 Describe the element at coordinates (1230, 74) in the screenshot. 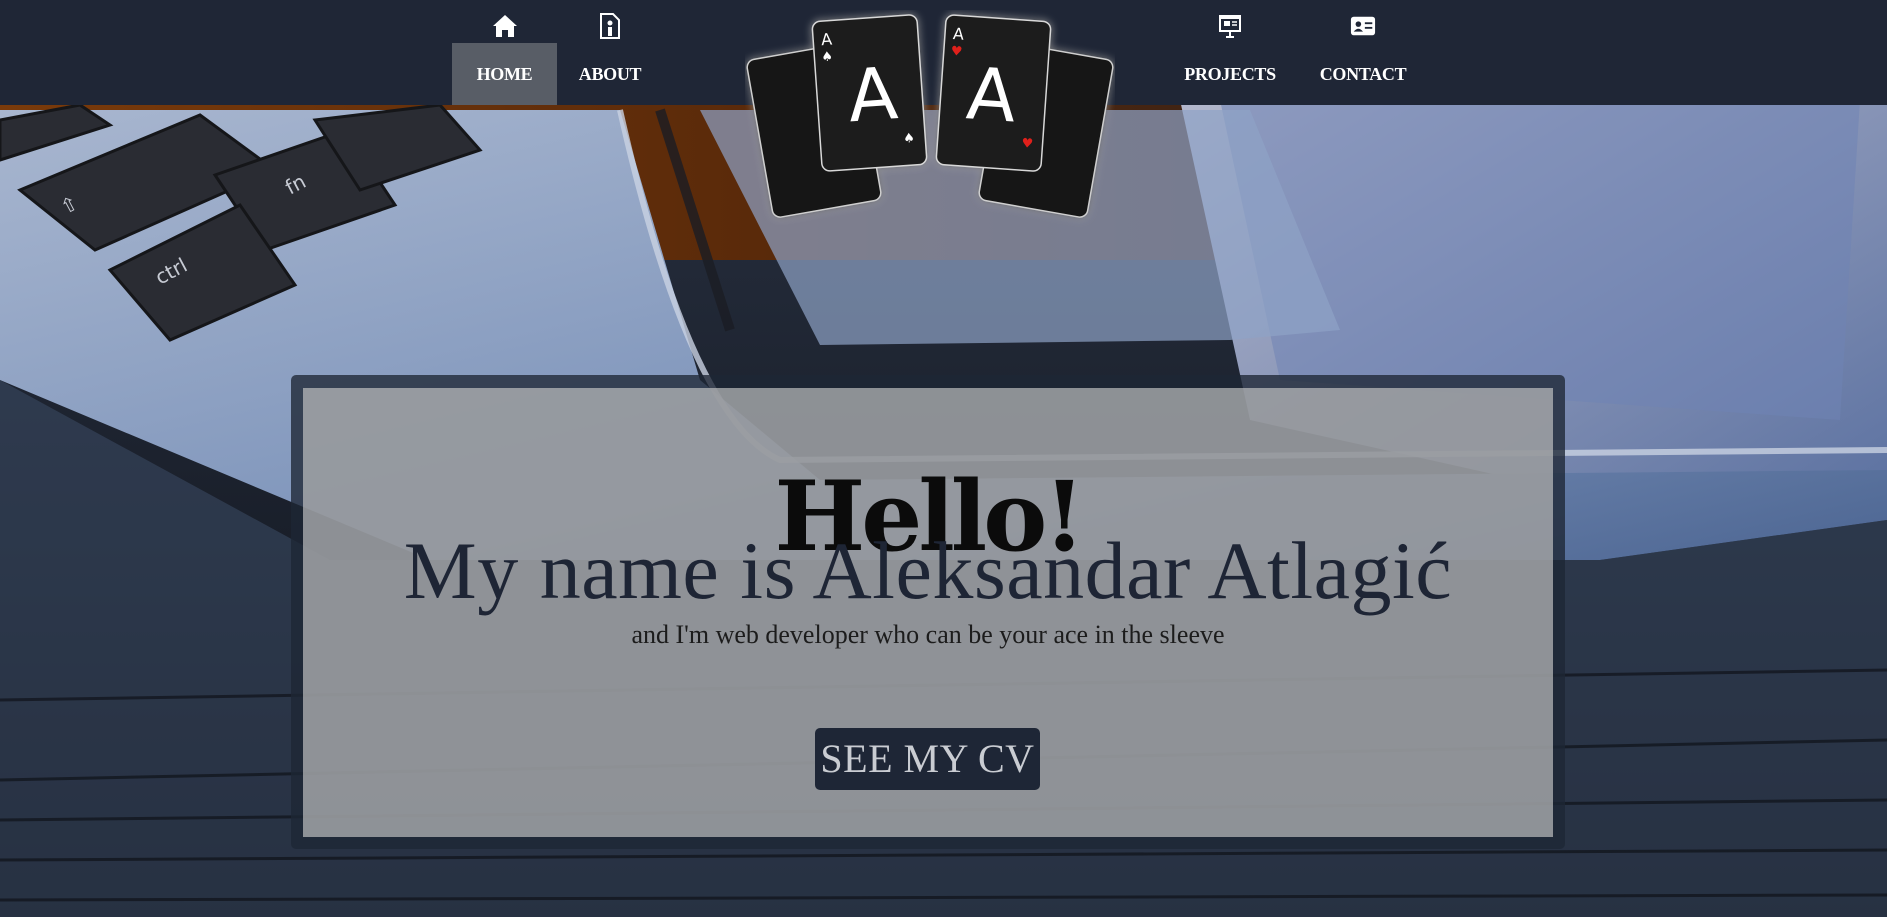

I see `nav-projects-label: PROJECTS` at that location.